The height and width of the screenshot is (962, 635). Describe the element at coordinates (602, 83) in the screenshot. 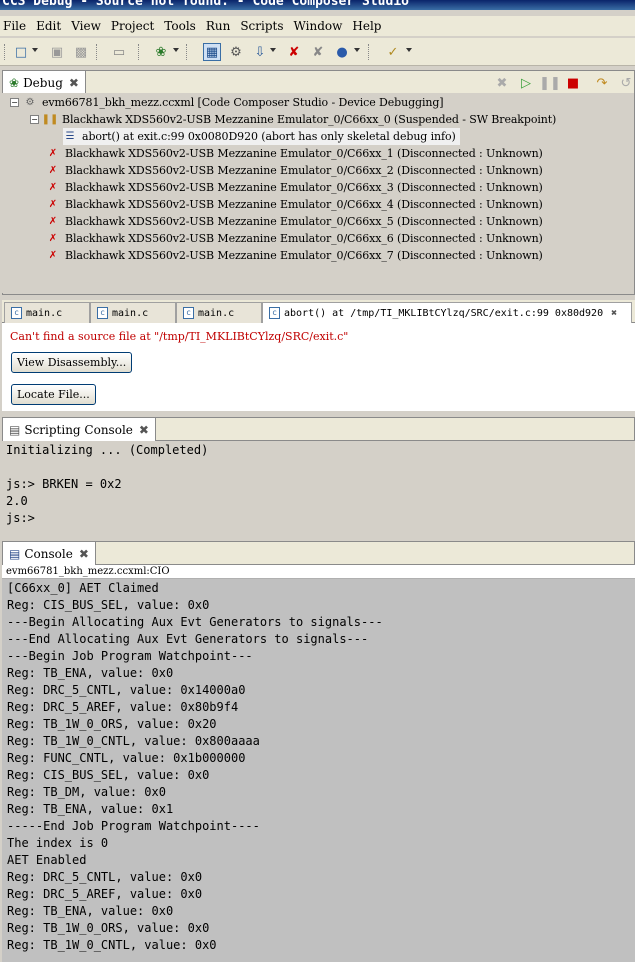

I see `step-into-icon: ↷` at that location.